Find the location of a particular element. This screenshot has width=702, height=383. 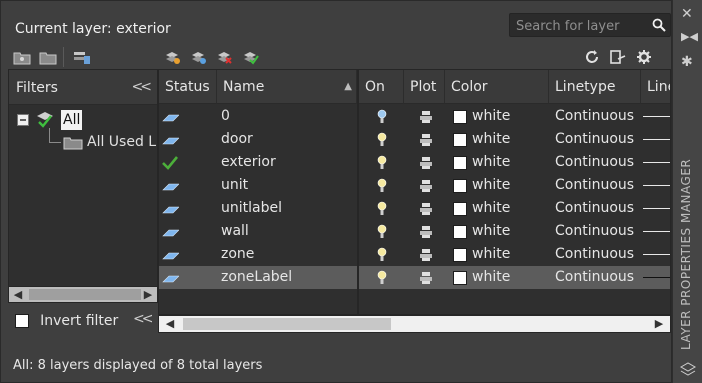

properties-icon: ✱ is located at coordinates (687, 62).